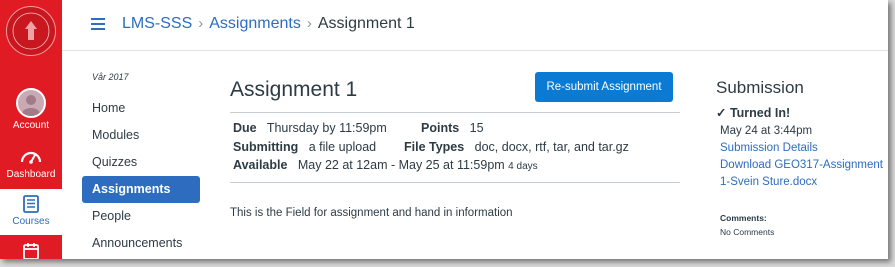  I want to click on due-value: Thursday by 11:59pm, so click(326, 128).